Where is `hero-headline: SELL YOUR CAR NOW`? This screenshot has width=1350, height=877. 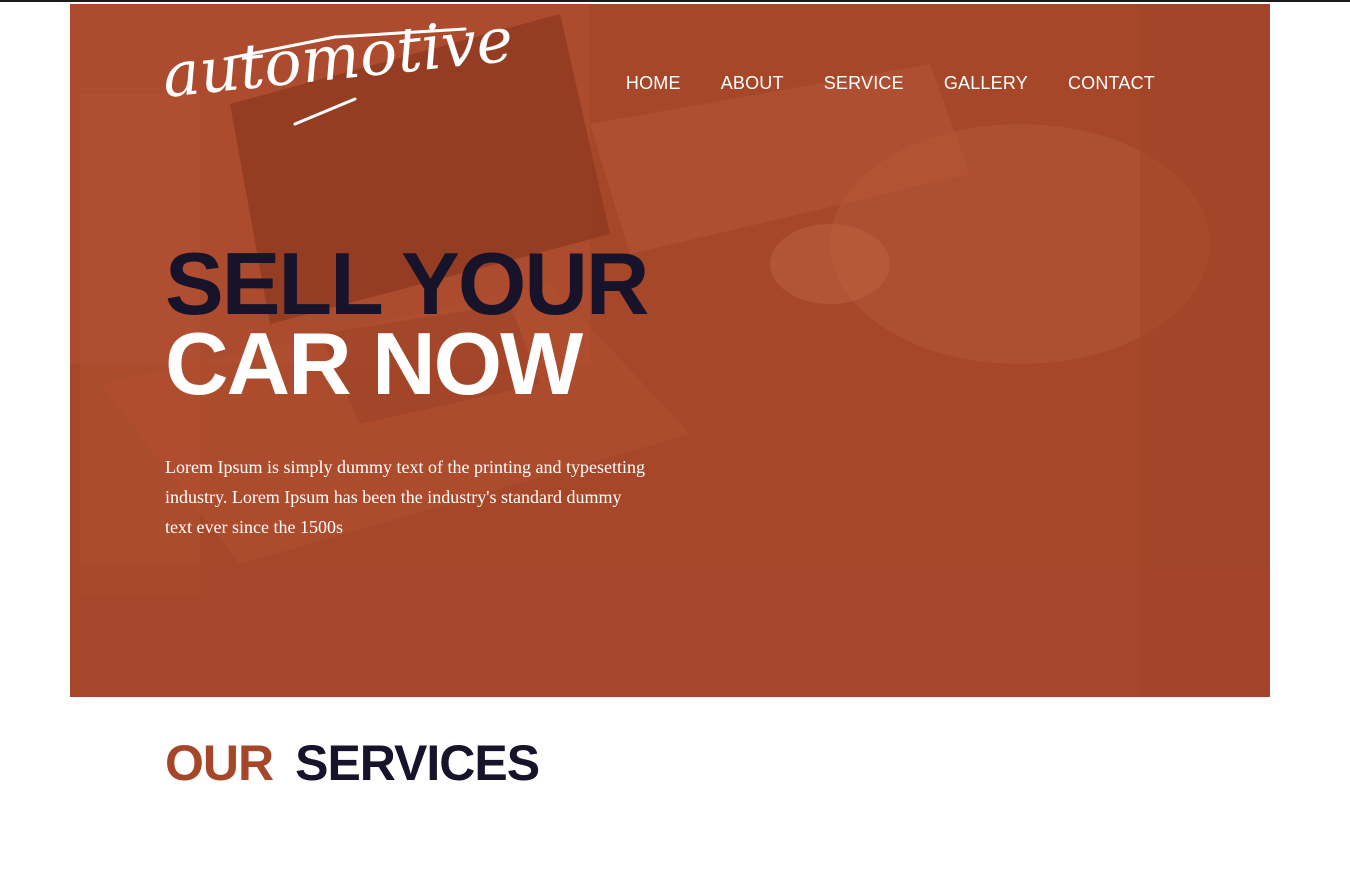 hero-headline: SELL YOUR CAR NOW is located at coordinates (407, 323).